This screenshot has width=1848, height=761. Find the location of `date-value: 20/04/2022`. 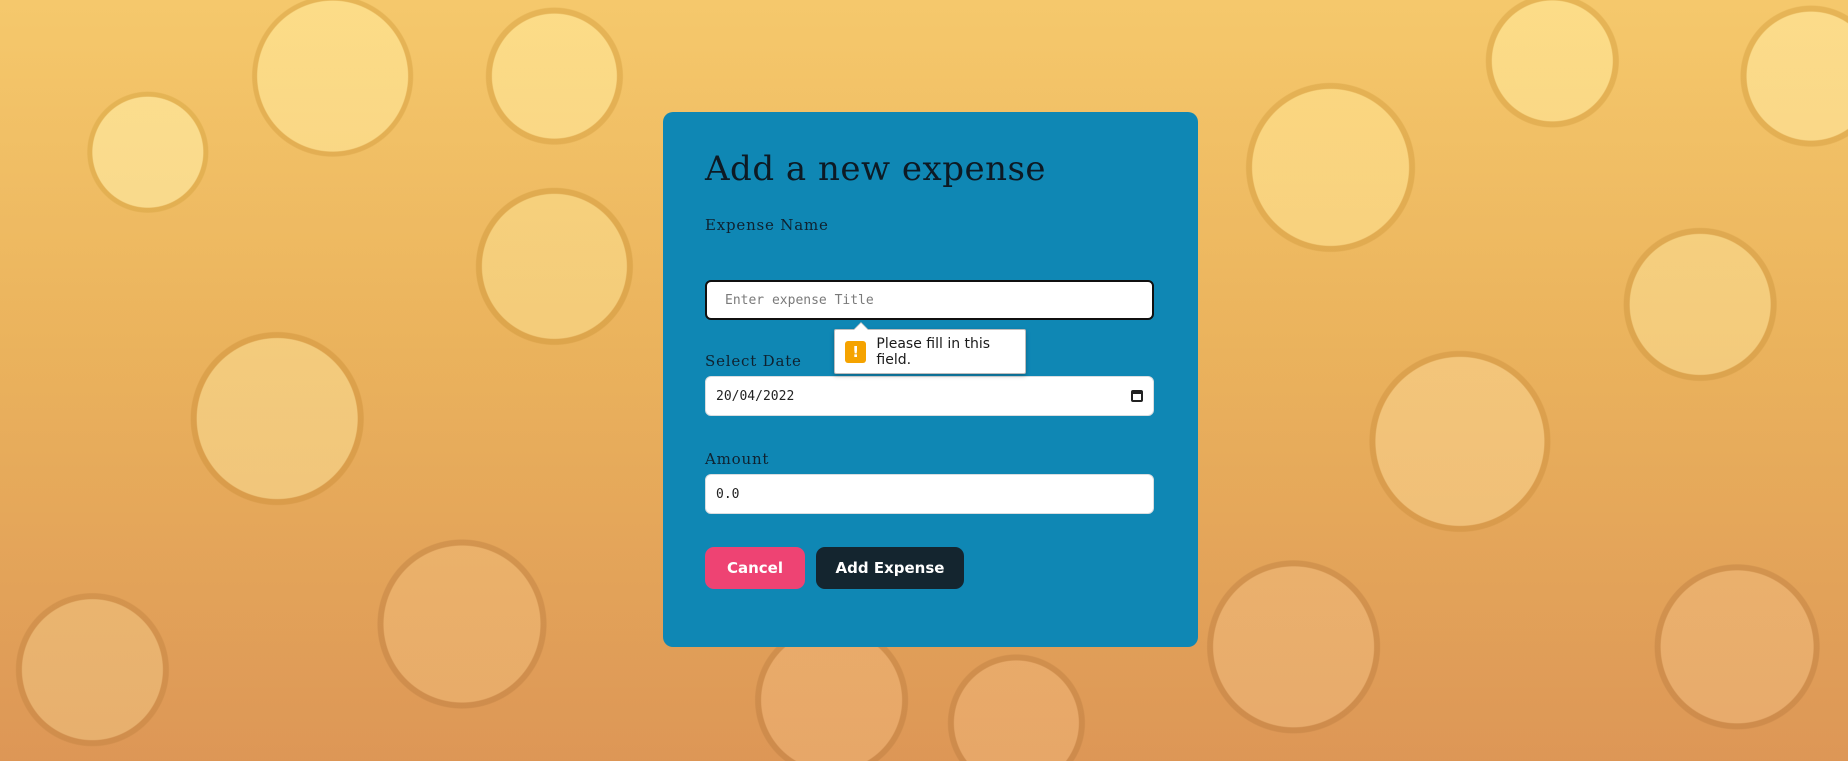

date-value: 20/04/2022 is located at coordinates (755, 396).